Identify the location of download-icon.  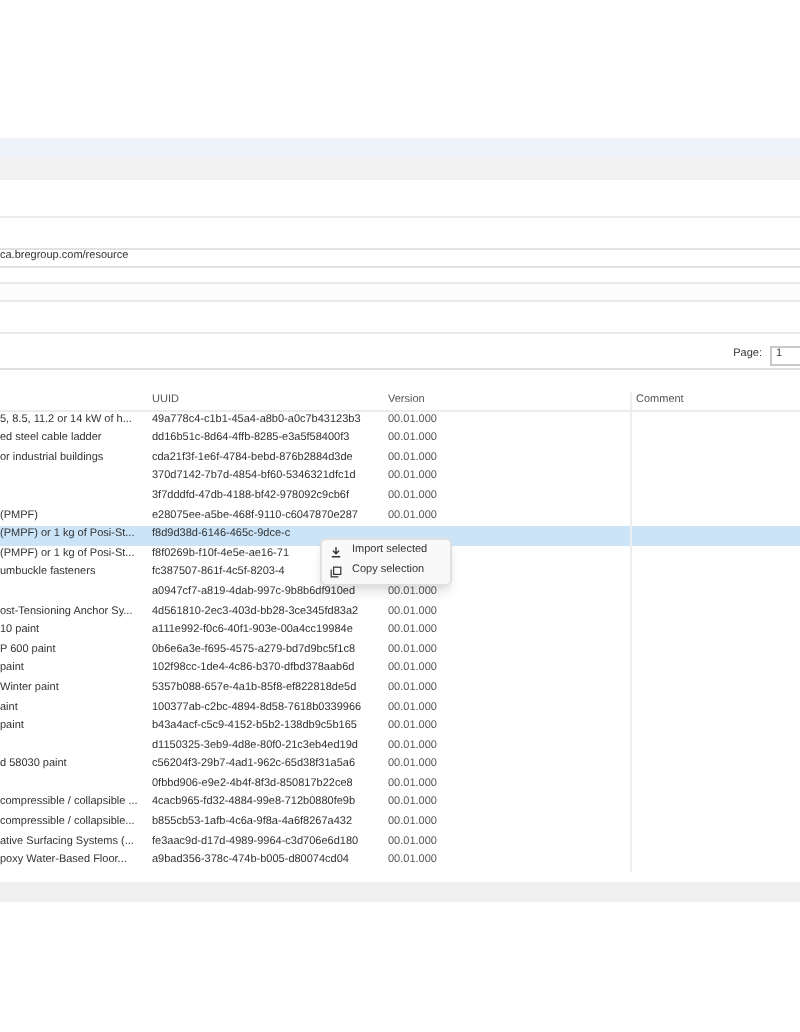
(336, 552).